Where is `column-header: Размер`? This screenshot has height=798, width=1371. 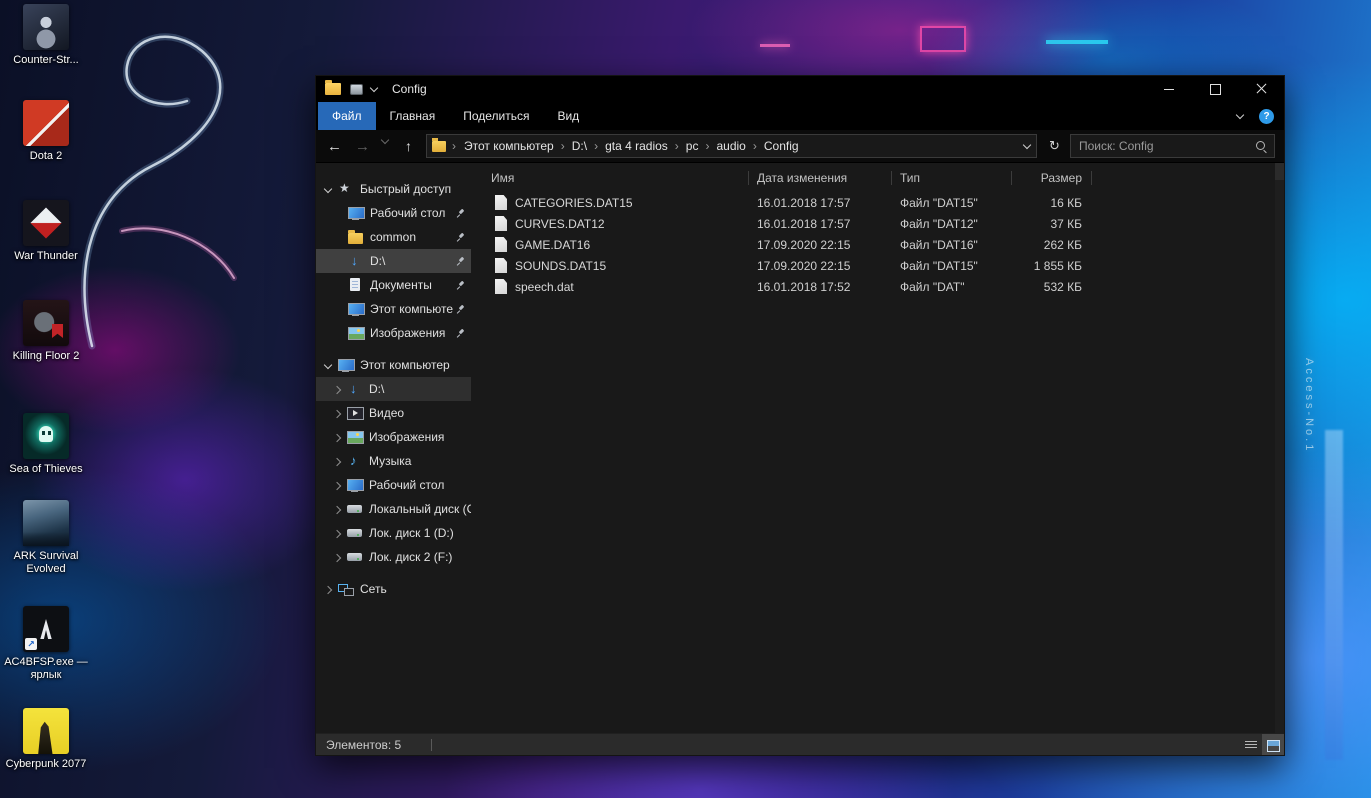 column-header: Размер is located at coordinates (1052, 178).